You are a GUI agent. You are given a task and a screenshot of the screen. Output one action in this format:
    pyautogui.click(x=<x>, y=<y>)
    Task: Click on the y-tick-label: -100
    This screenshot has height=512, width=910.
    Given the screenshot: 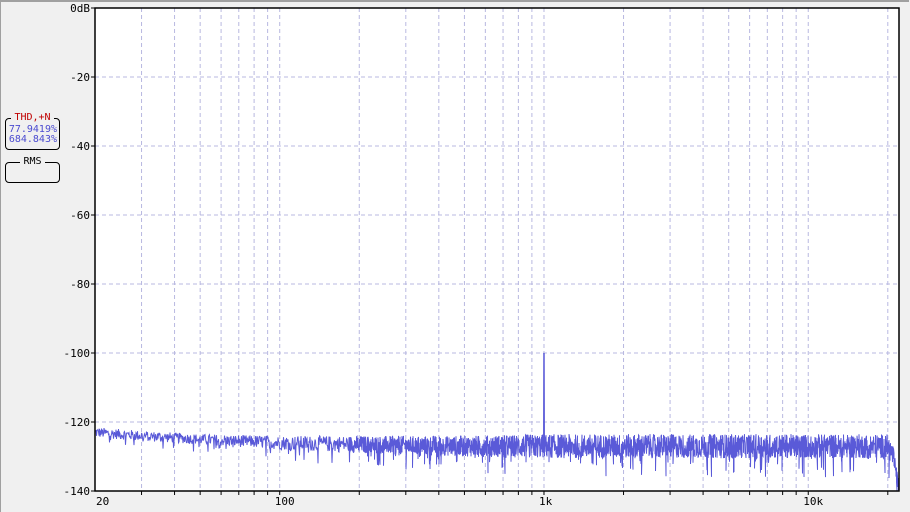 What is the action you would take?
    pyautogui.click(x=77, y=353)
    